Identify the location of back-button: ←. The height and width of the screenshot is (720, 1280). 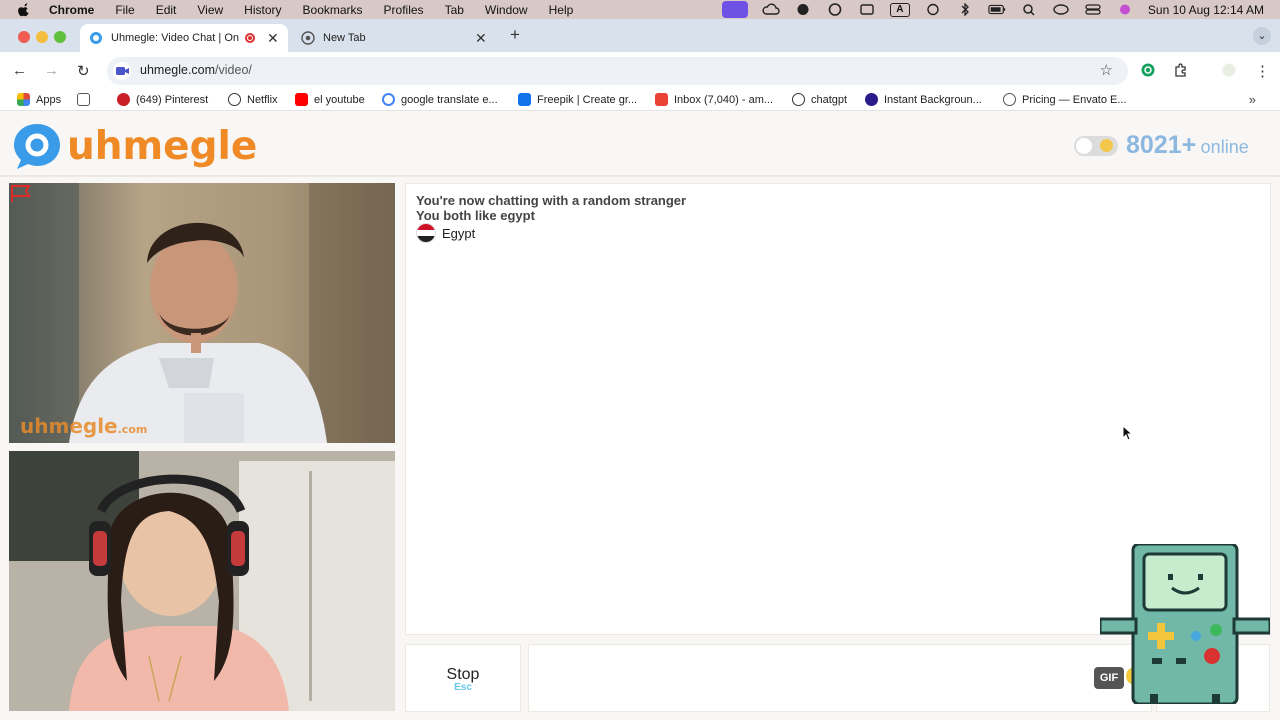
(19, 70).